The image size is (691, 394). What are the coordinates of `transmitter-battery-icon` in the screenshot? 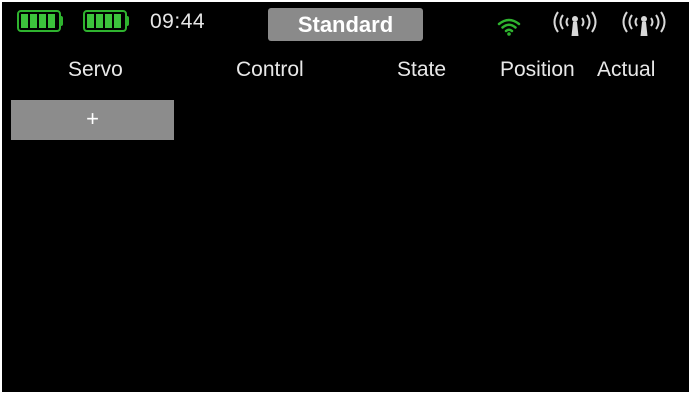 It's located at (106, 21).